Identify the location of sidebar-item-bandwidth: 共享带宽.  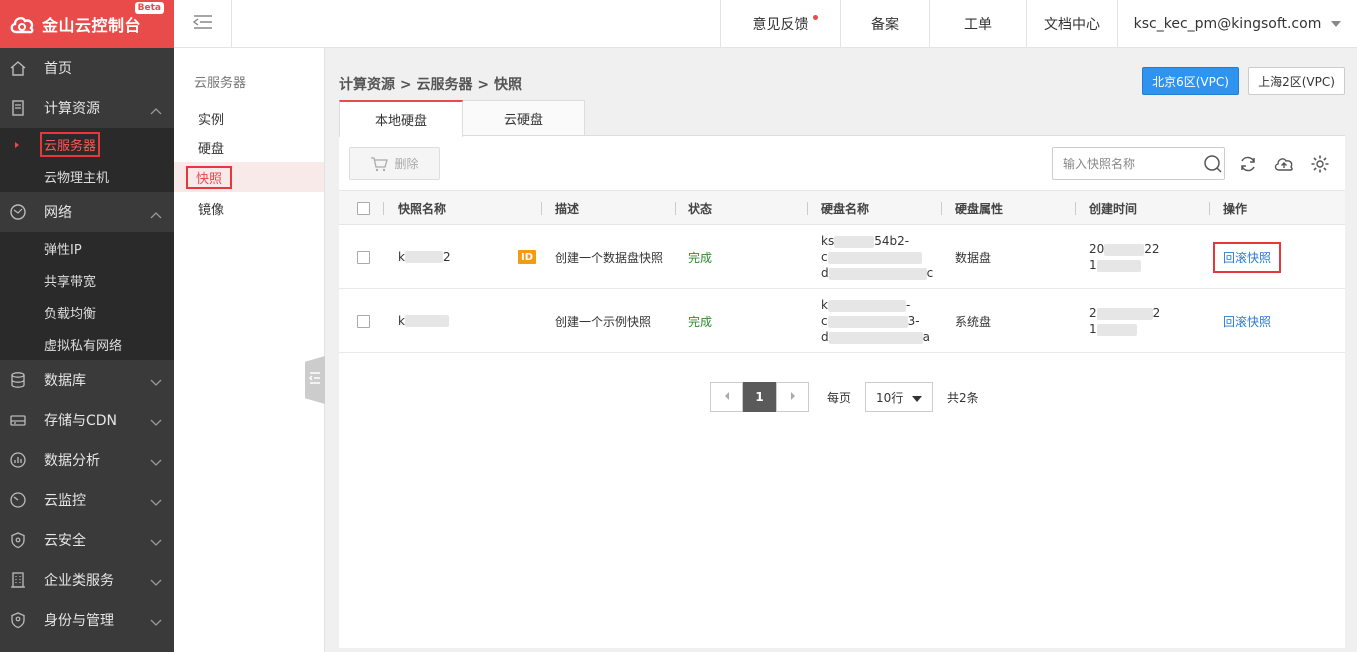
(87, 280).